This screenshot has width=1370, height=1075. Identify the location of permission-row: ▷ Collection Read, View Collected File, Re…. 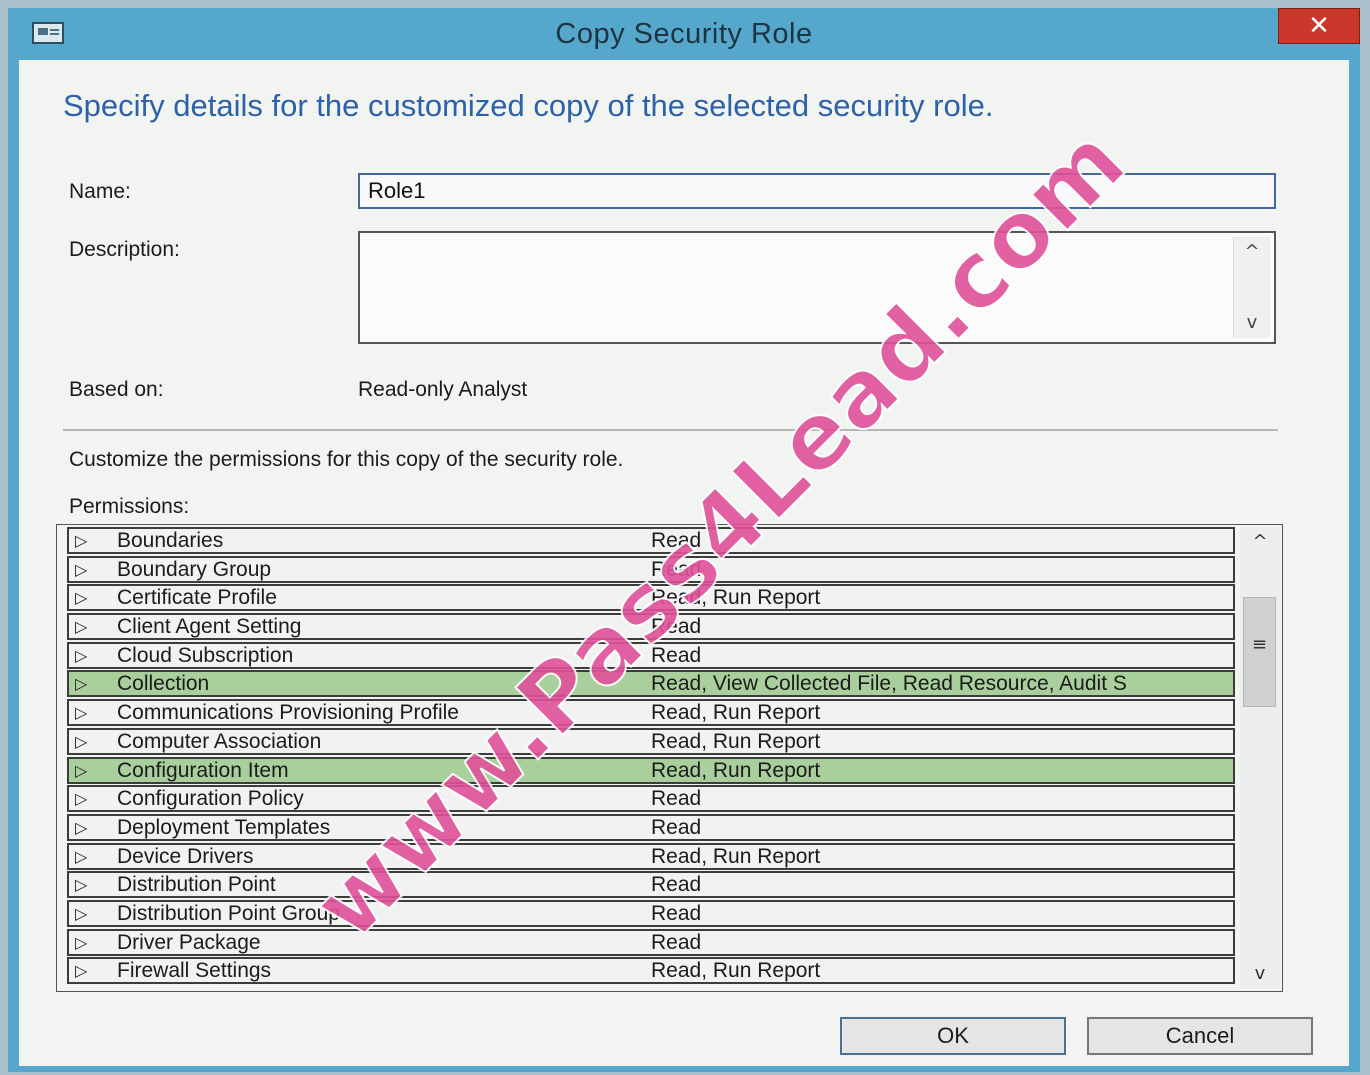
(651, 684).